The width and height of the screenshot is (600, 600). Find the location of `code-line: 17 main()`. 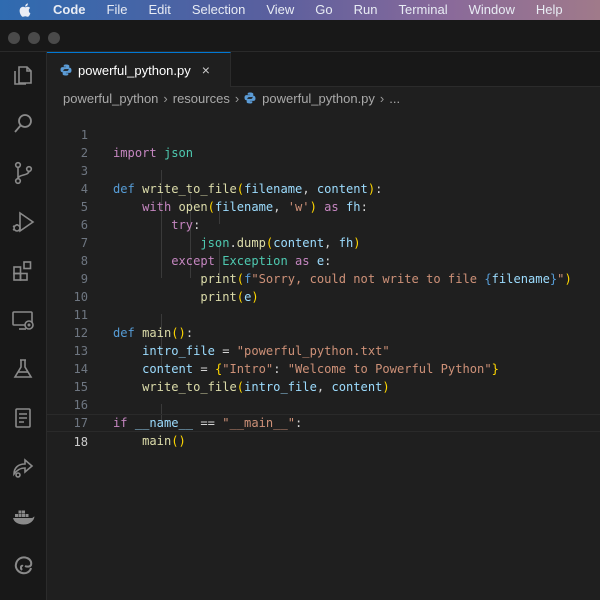

code-line: 17 main() is located at coordinates (323, 422).